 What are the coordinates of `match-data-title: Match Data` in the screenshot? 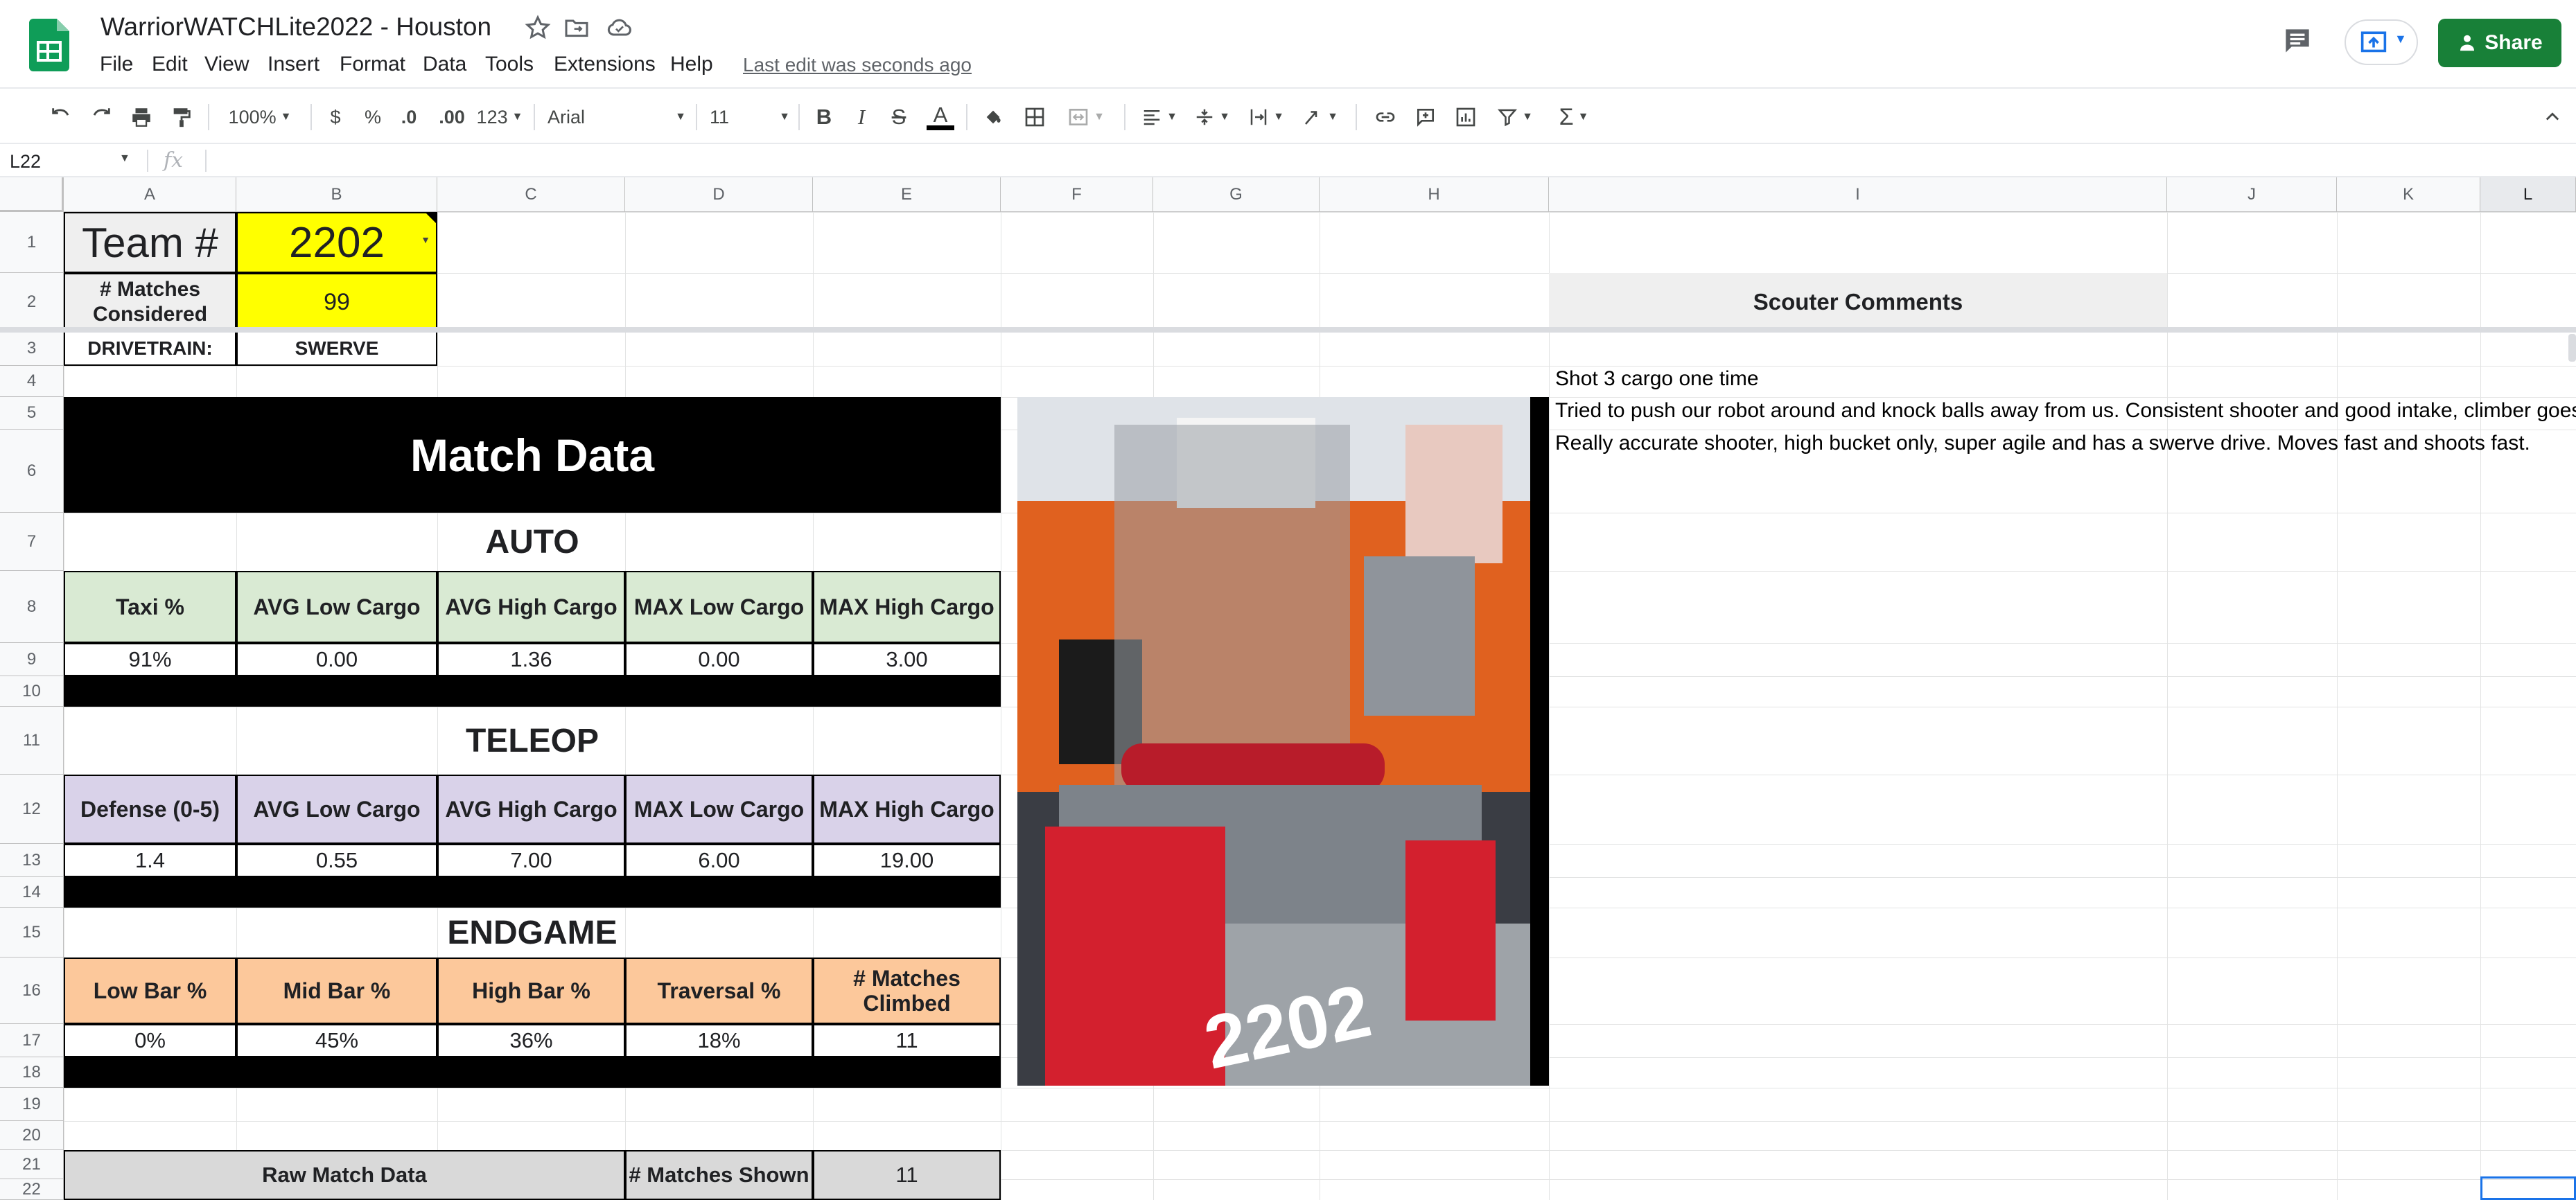 It's located at (532, 455).